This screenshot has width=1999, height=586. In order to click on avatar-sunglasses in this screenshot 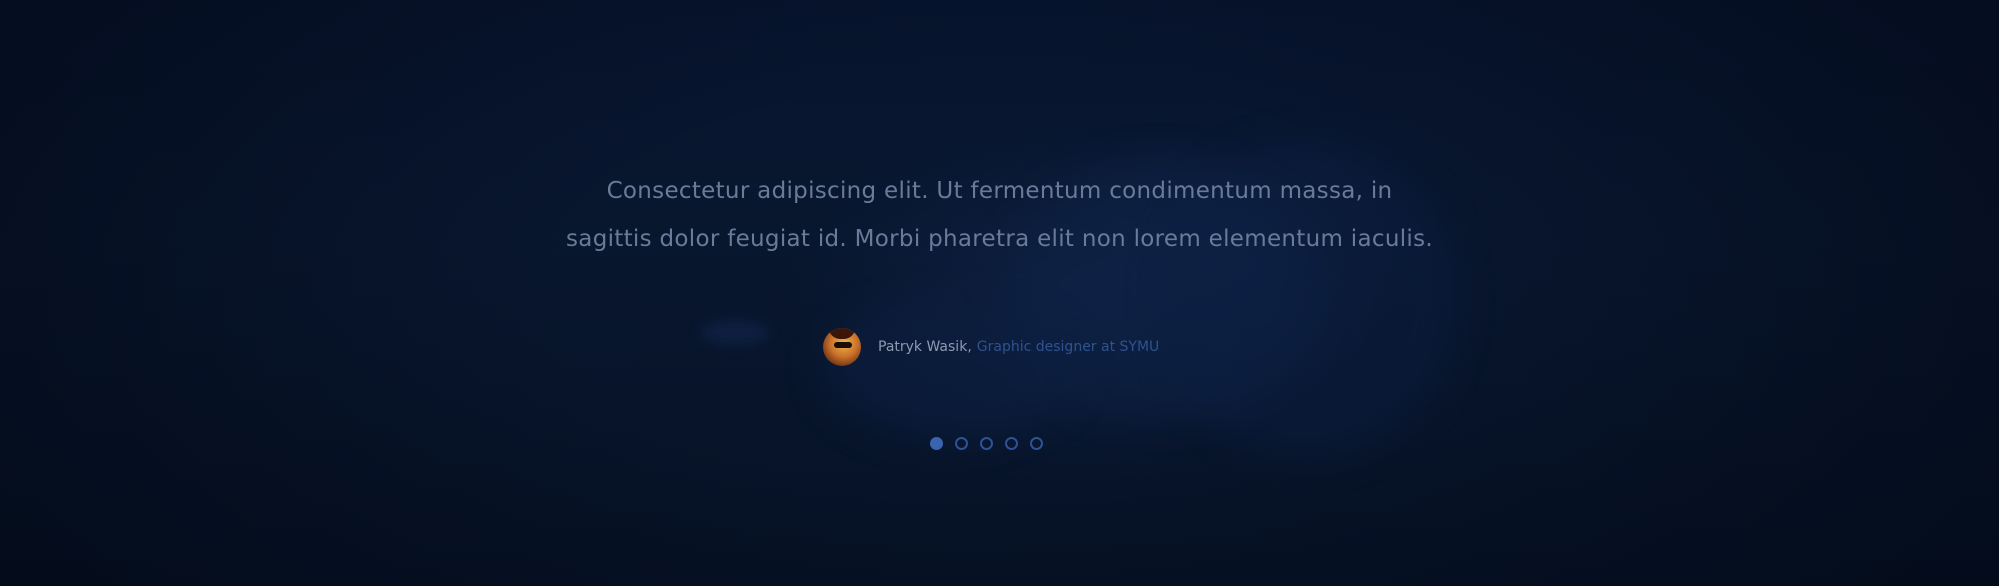, I will do `click(843, 345)`.